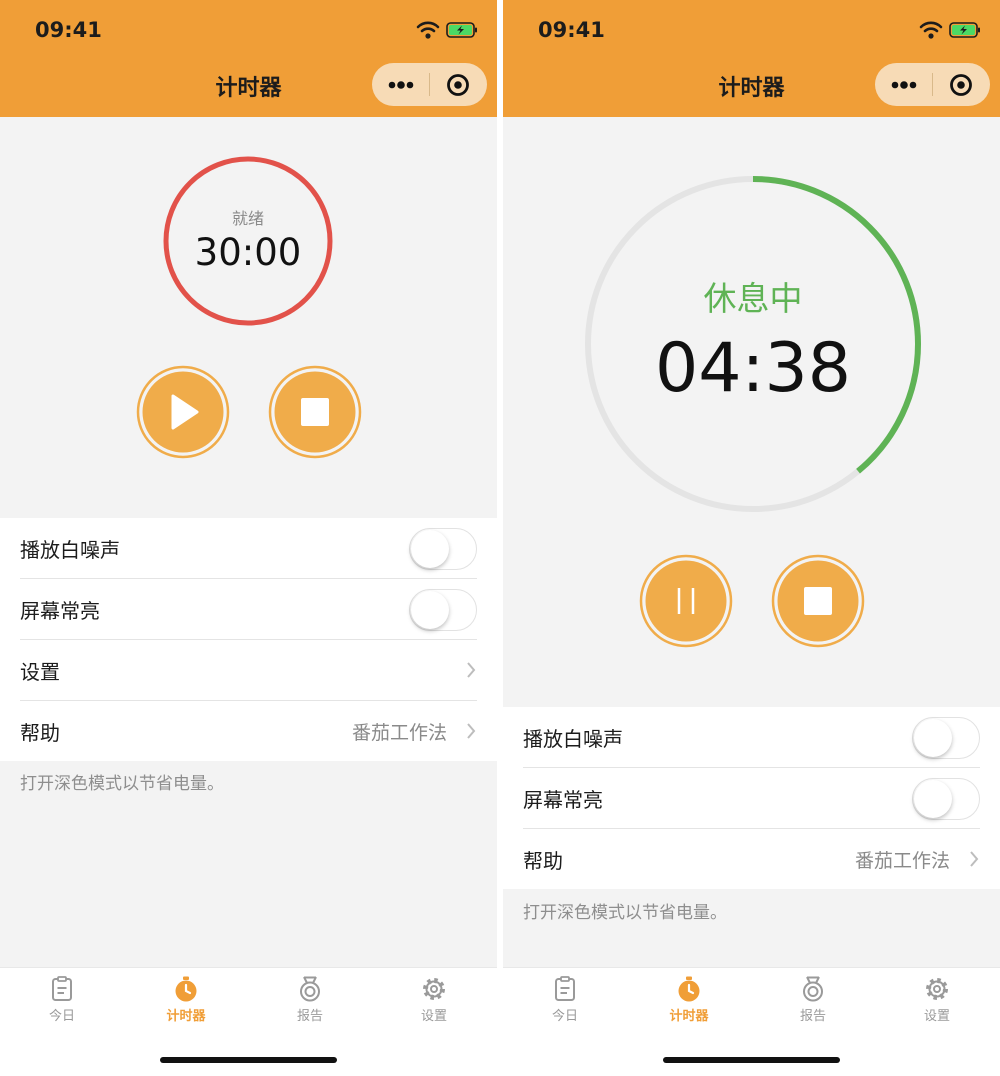  Describe the element at coordinates (753, 368) in the screenshot. I see `timer-time: 04:38` at that location.